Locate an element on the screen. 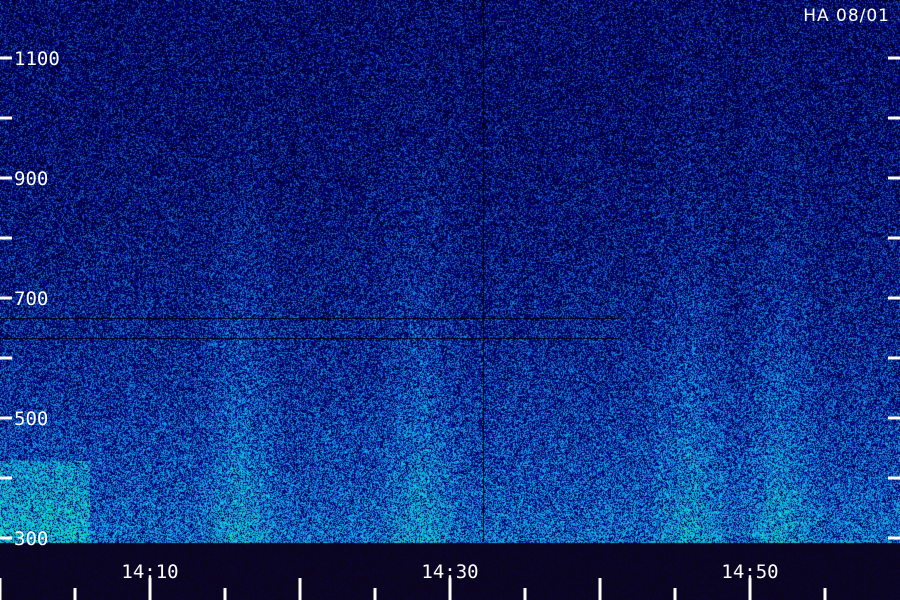 The image size is (900, 600). station-date-label: HA 08/01 is located at coordinates (846, 16).